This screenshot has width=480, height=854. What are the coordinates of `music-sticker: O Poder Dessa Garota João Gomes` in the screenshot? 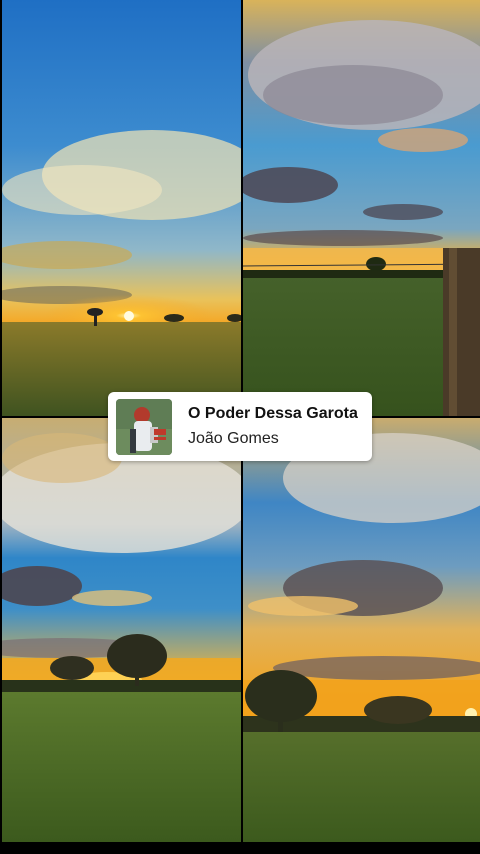 It's located at (240, 426).